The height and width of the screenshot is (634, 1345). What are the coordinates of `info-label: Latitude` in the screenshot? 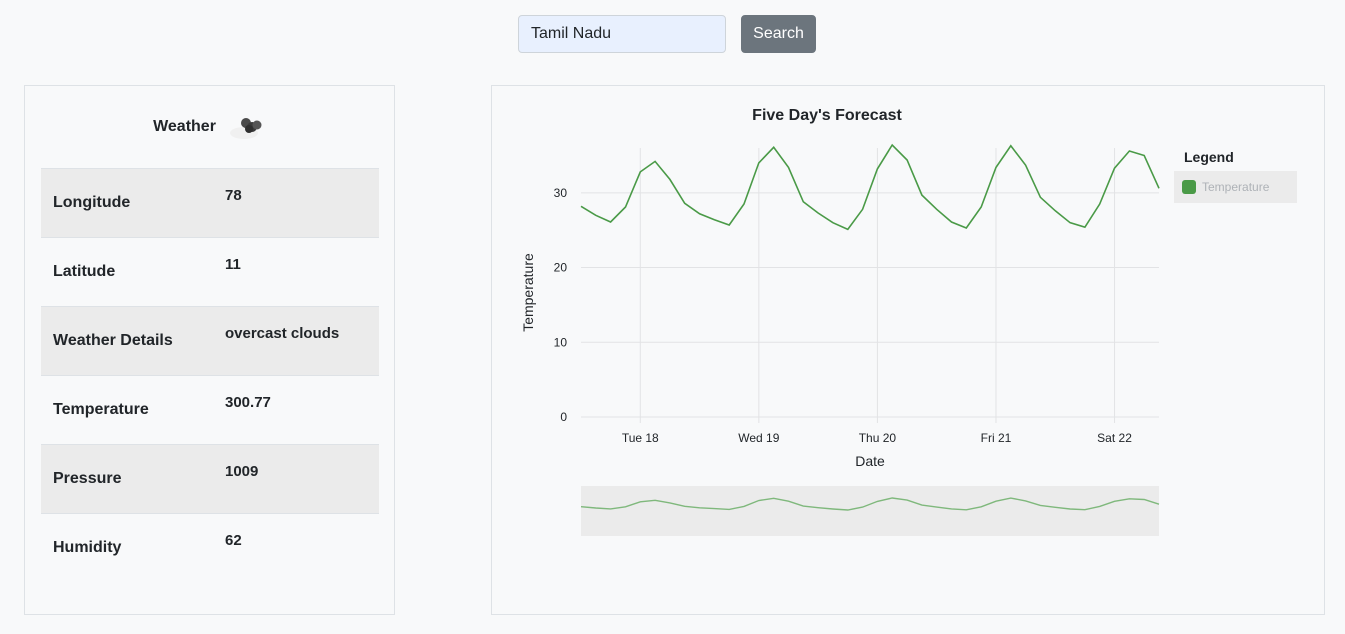 It's located at (127, 272).